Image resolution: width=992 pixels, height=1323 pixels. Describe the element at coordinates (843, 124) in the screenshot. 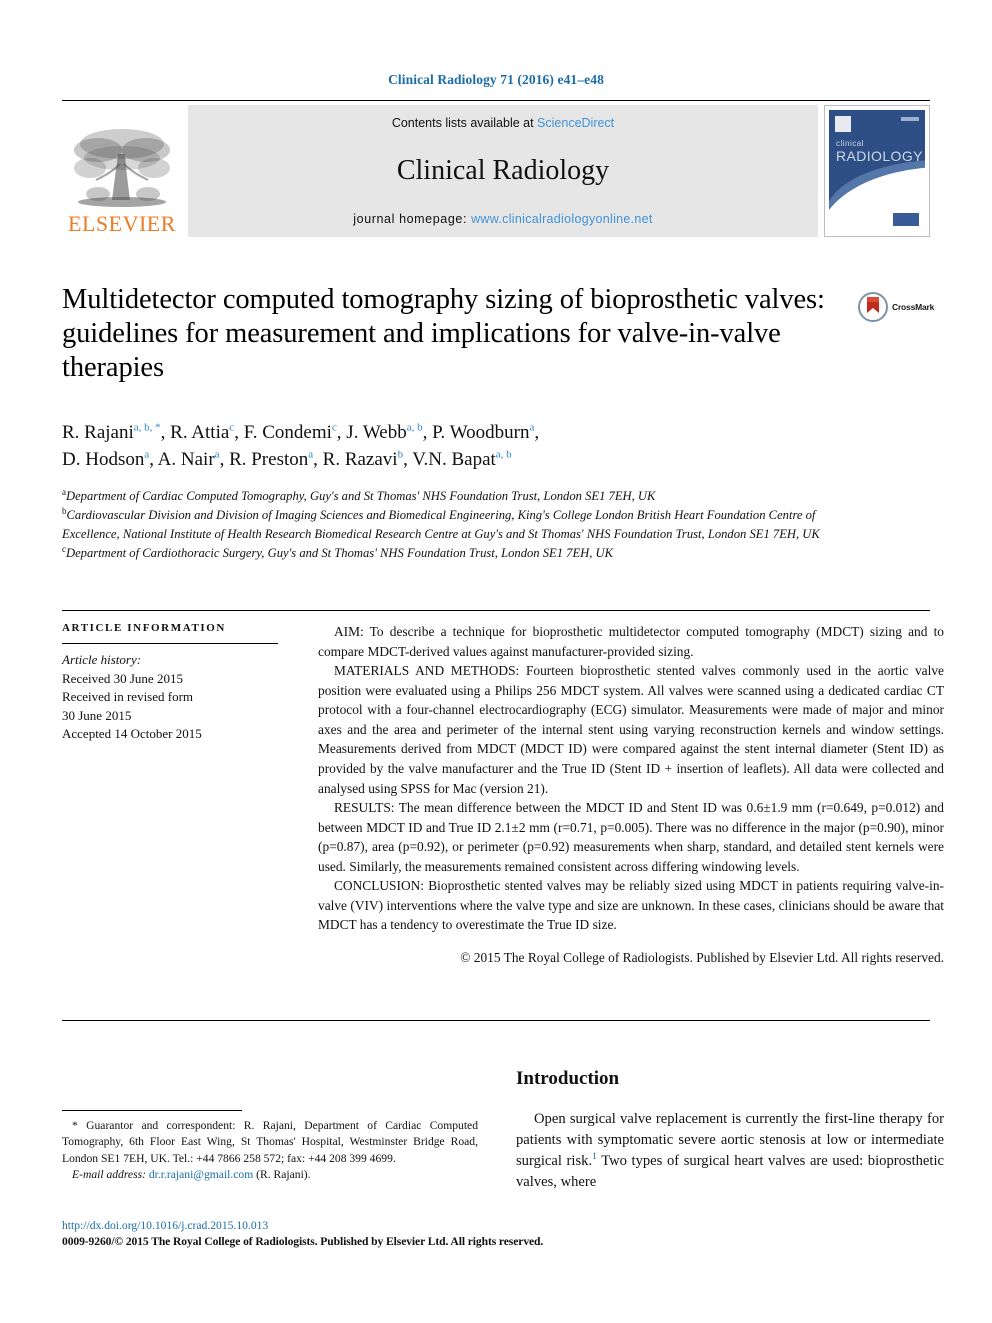

I see `cover-emblem-icon` at that location.